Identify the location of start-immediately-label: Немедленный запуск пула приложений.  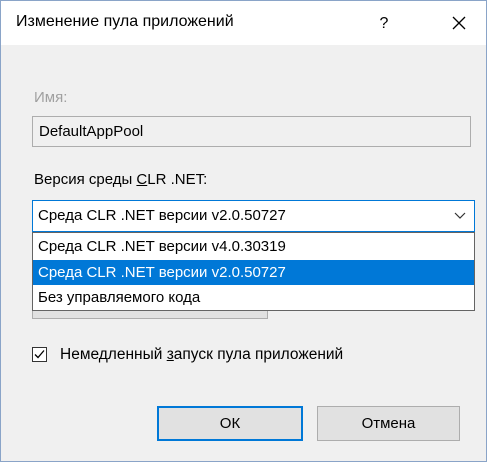
(202, 354).